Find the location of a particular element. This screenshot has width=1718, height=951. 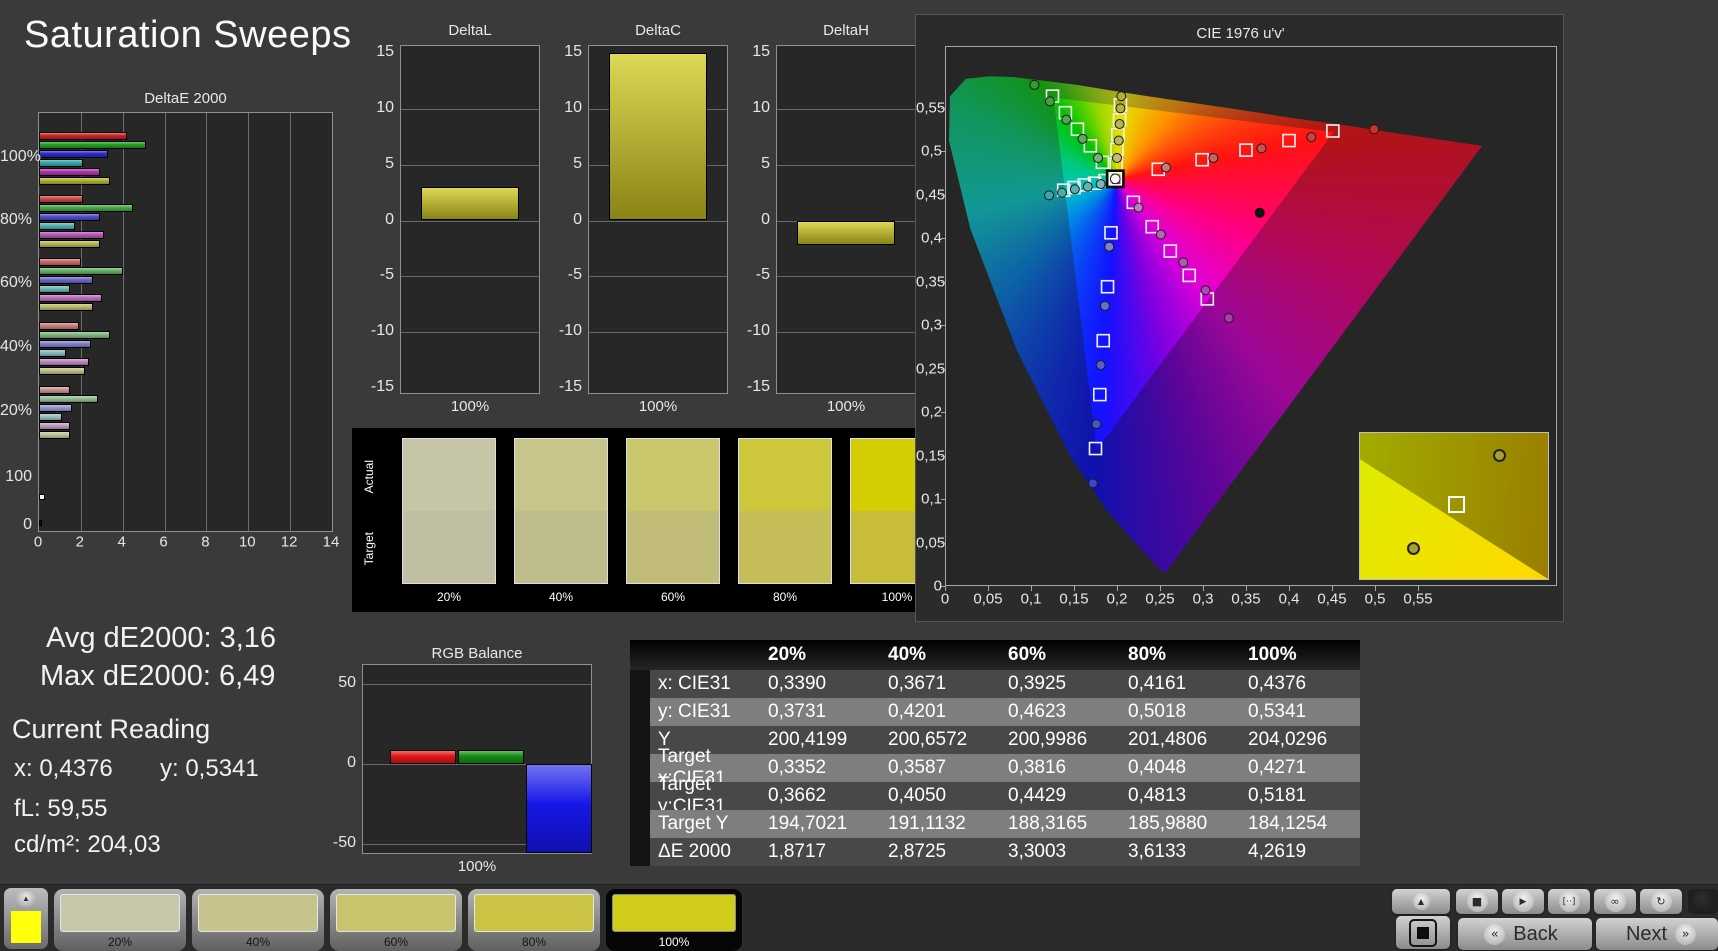

bar-cyan-100% is located at coordinates (61, 163).